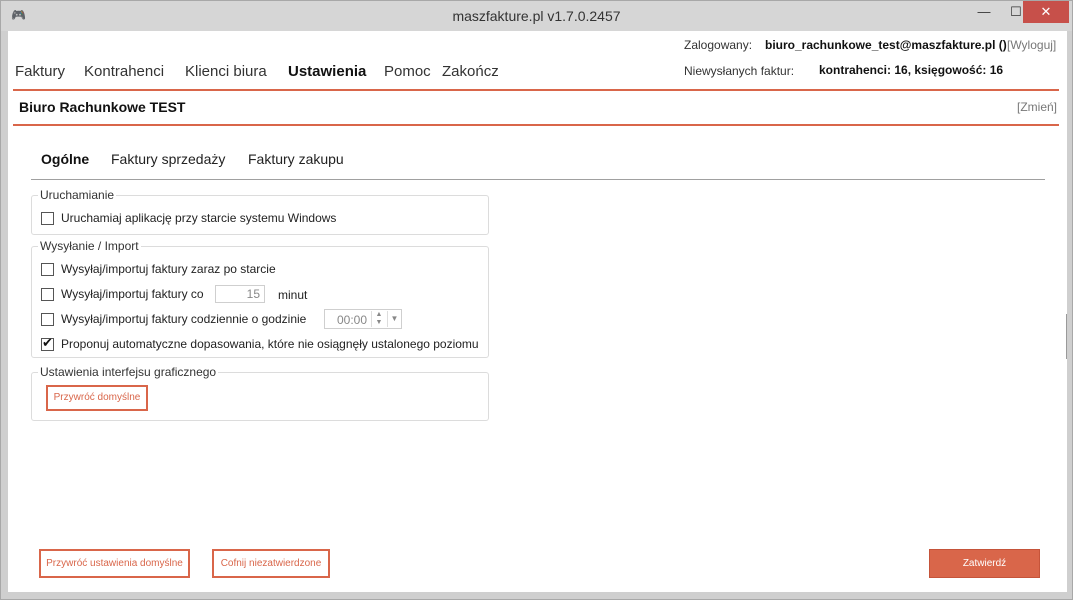 This screenshot has width=1073, height=600. Describe the element at coordinates (984, 563) in the screenshot. I see `confirm-button: Zatwierdź` at that location.